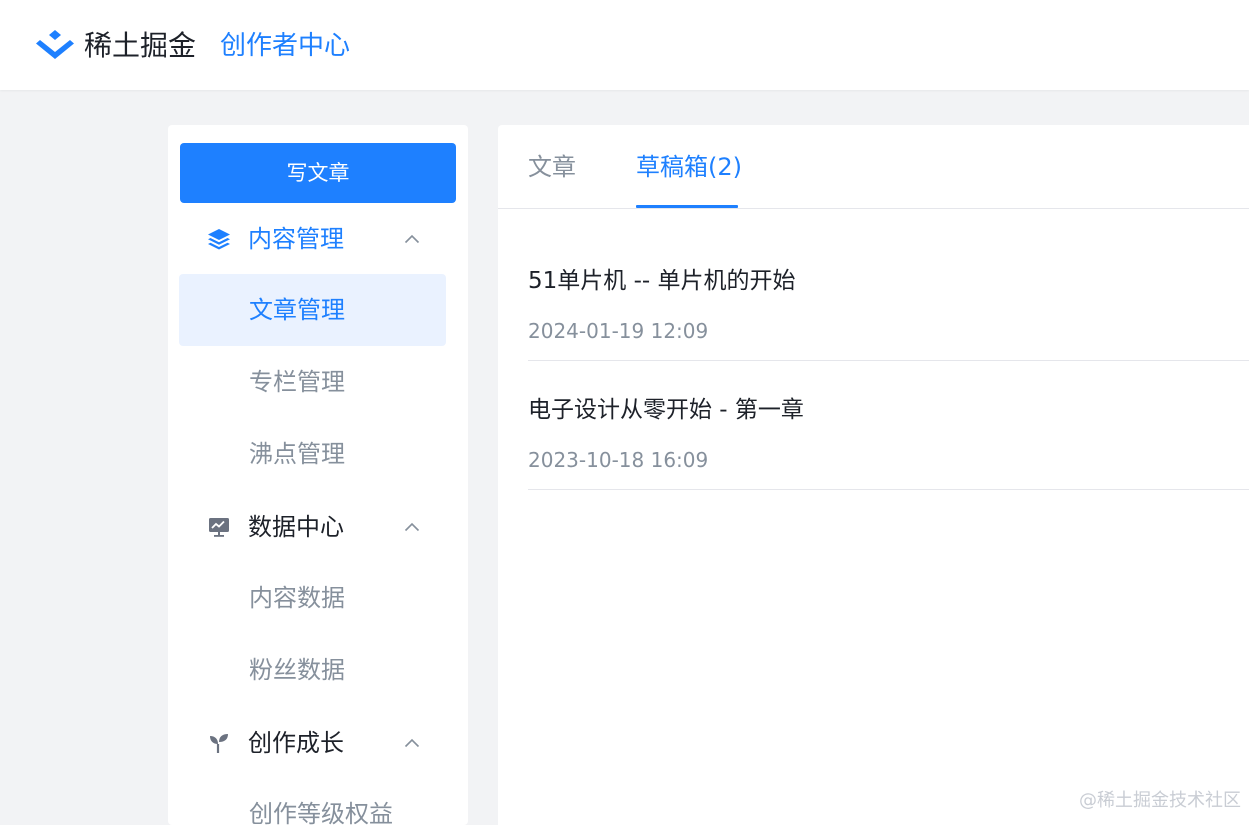 The height and width of the screenshot is (825, 1249). I want to click on chart-board-icon, so click(219, 527).